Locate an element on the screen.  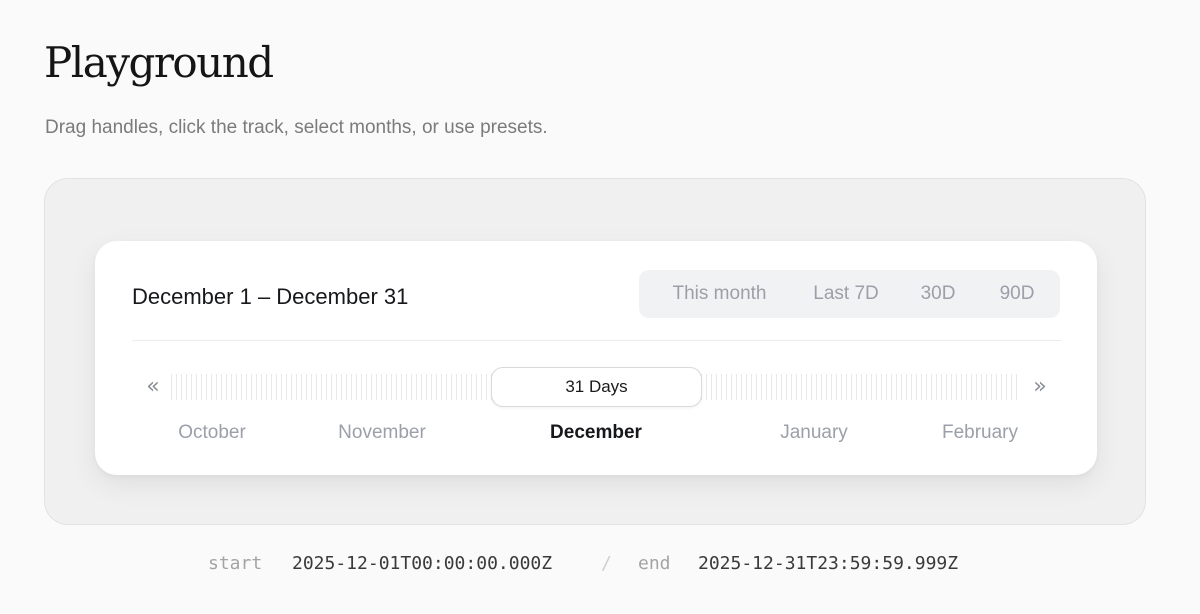
month-february: February is located at coordinates (980, 433).